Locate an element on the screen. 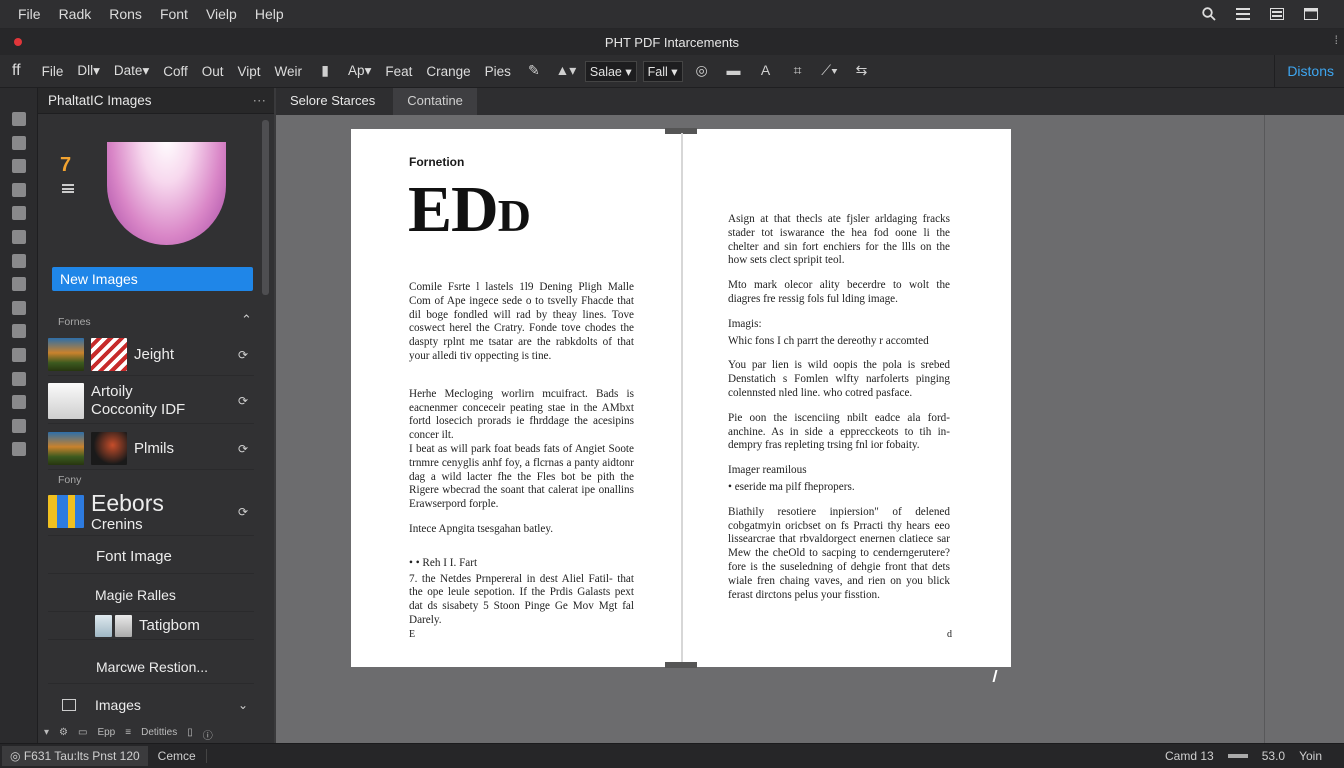 The height and width of the screenshot is (768, 1344). toolbar-file: File is located at coordinates (53, 71).